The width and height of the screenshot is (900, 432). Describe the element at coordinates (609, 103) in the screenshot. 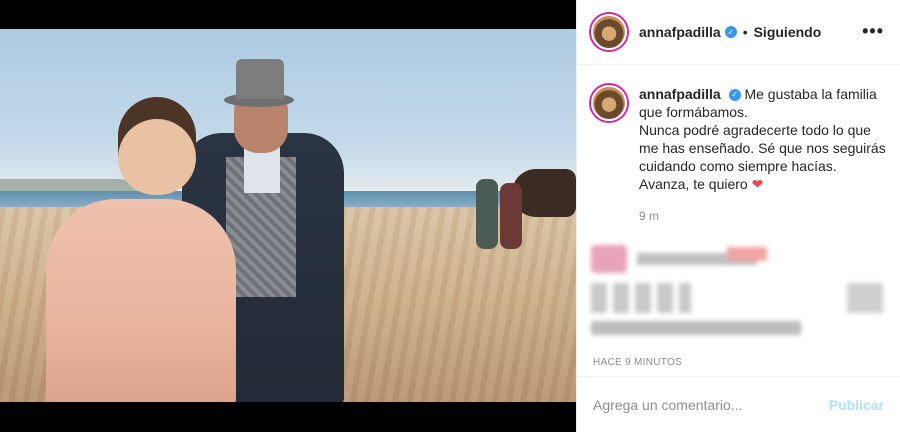

I see `caption-avatar` at that location.